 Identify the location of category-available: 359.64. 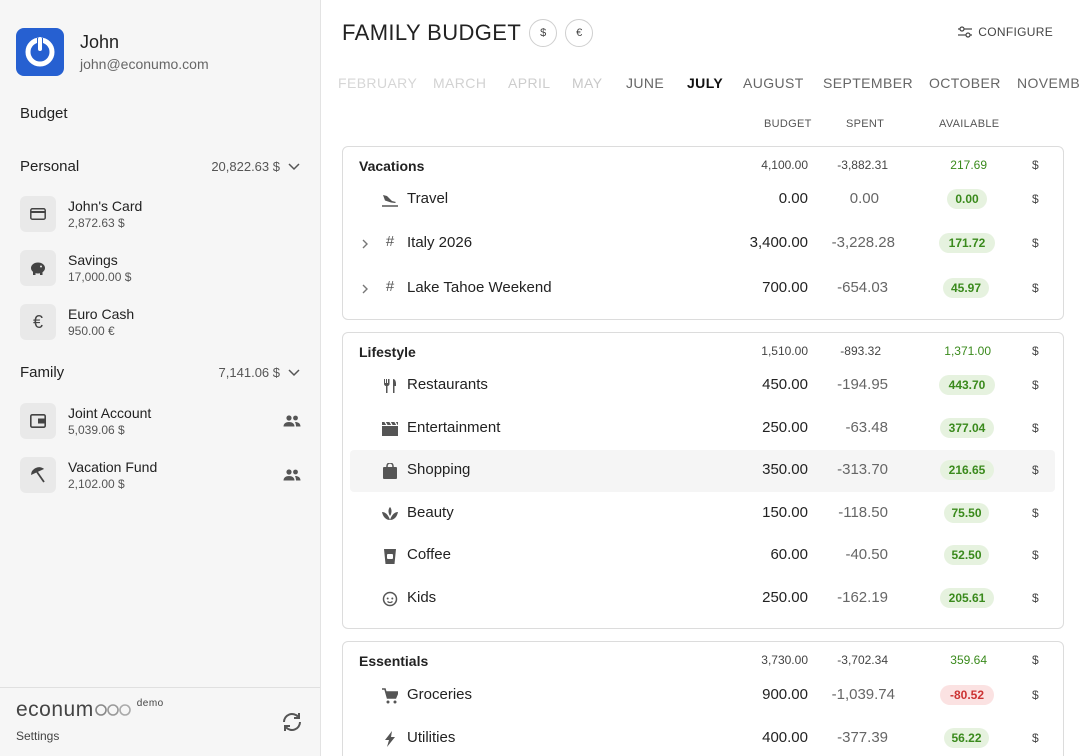
(968, 660).